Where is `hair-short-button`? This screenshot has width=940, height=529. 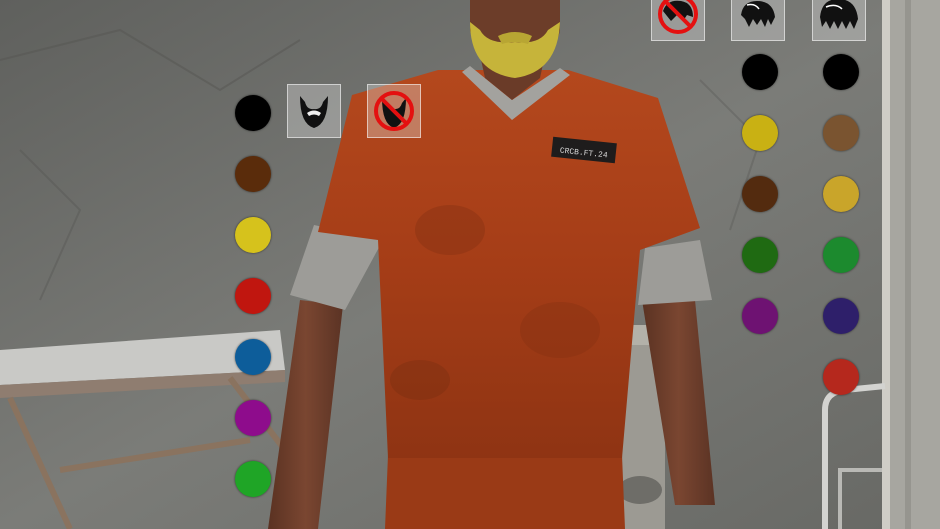 hair-short-button is located at coordinates (758, 20).